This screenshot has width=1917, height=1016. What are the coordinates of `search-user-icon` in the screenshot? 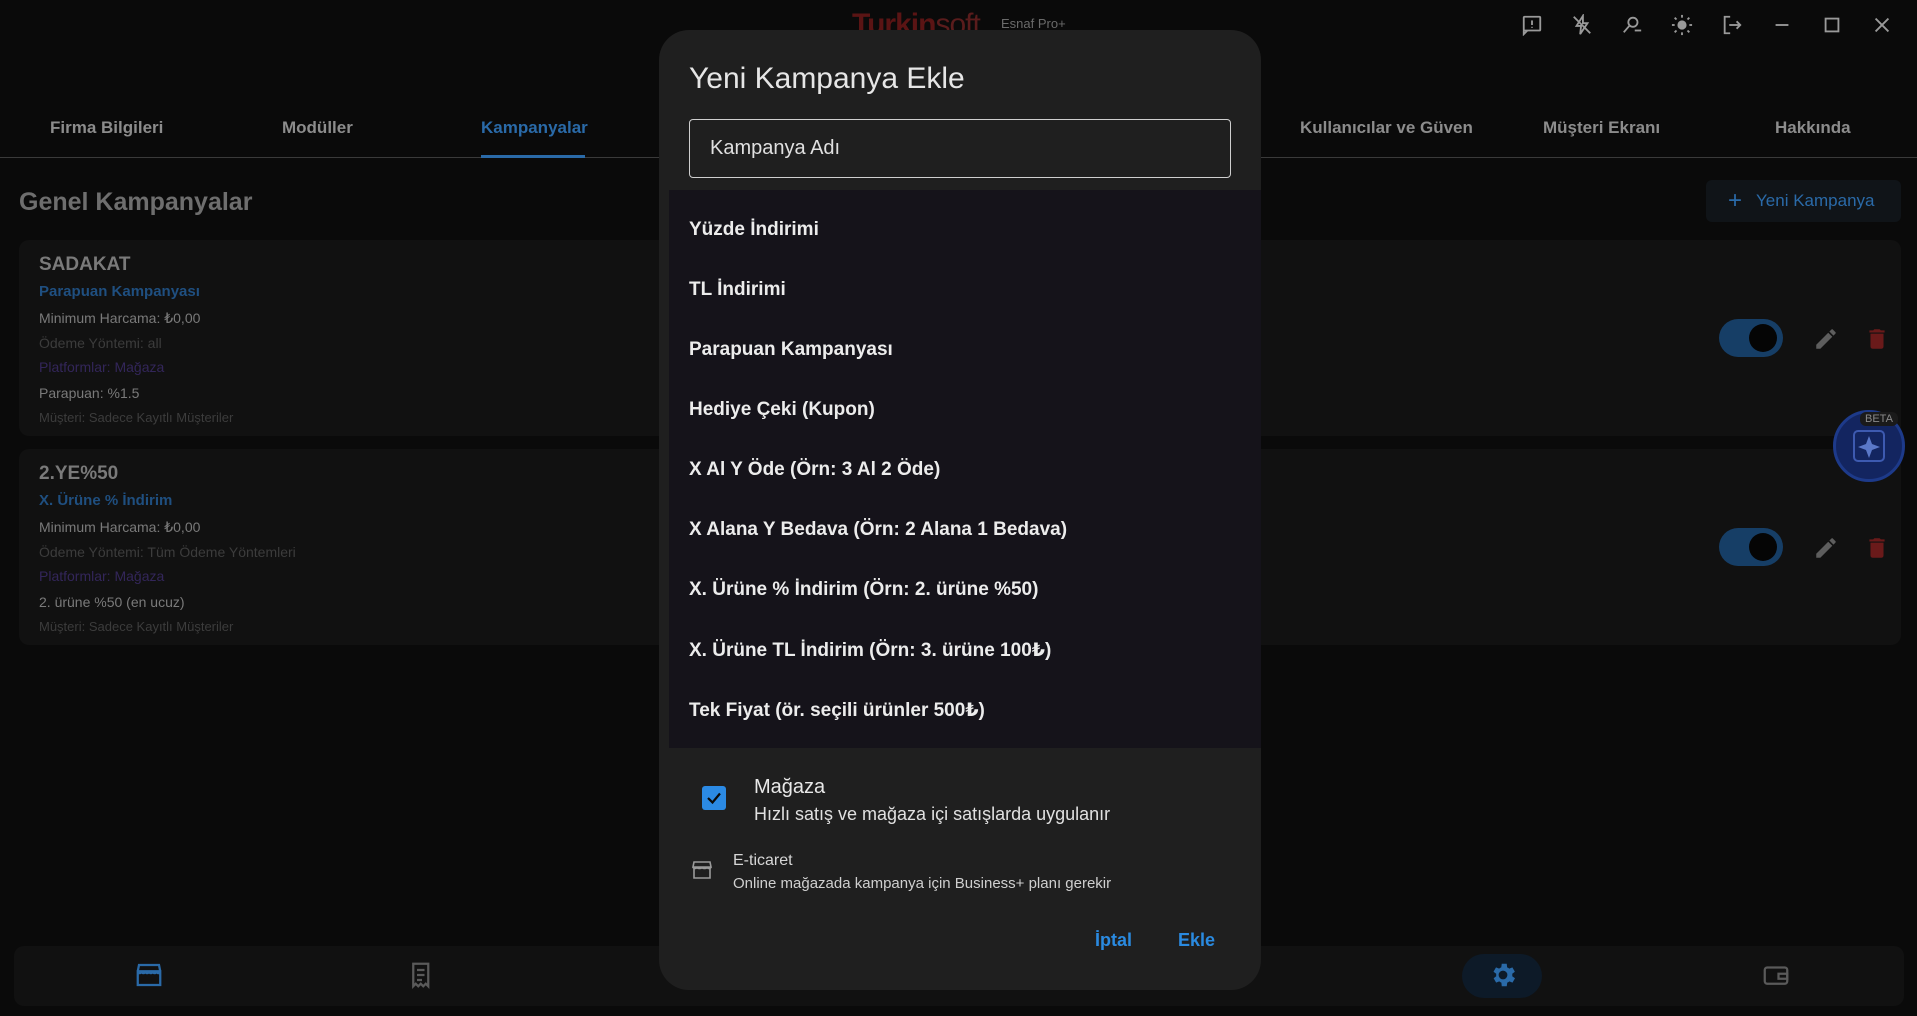 It's located at (1632, 25).